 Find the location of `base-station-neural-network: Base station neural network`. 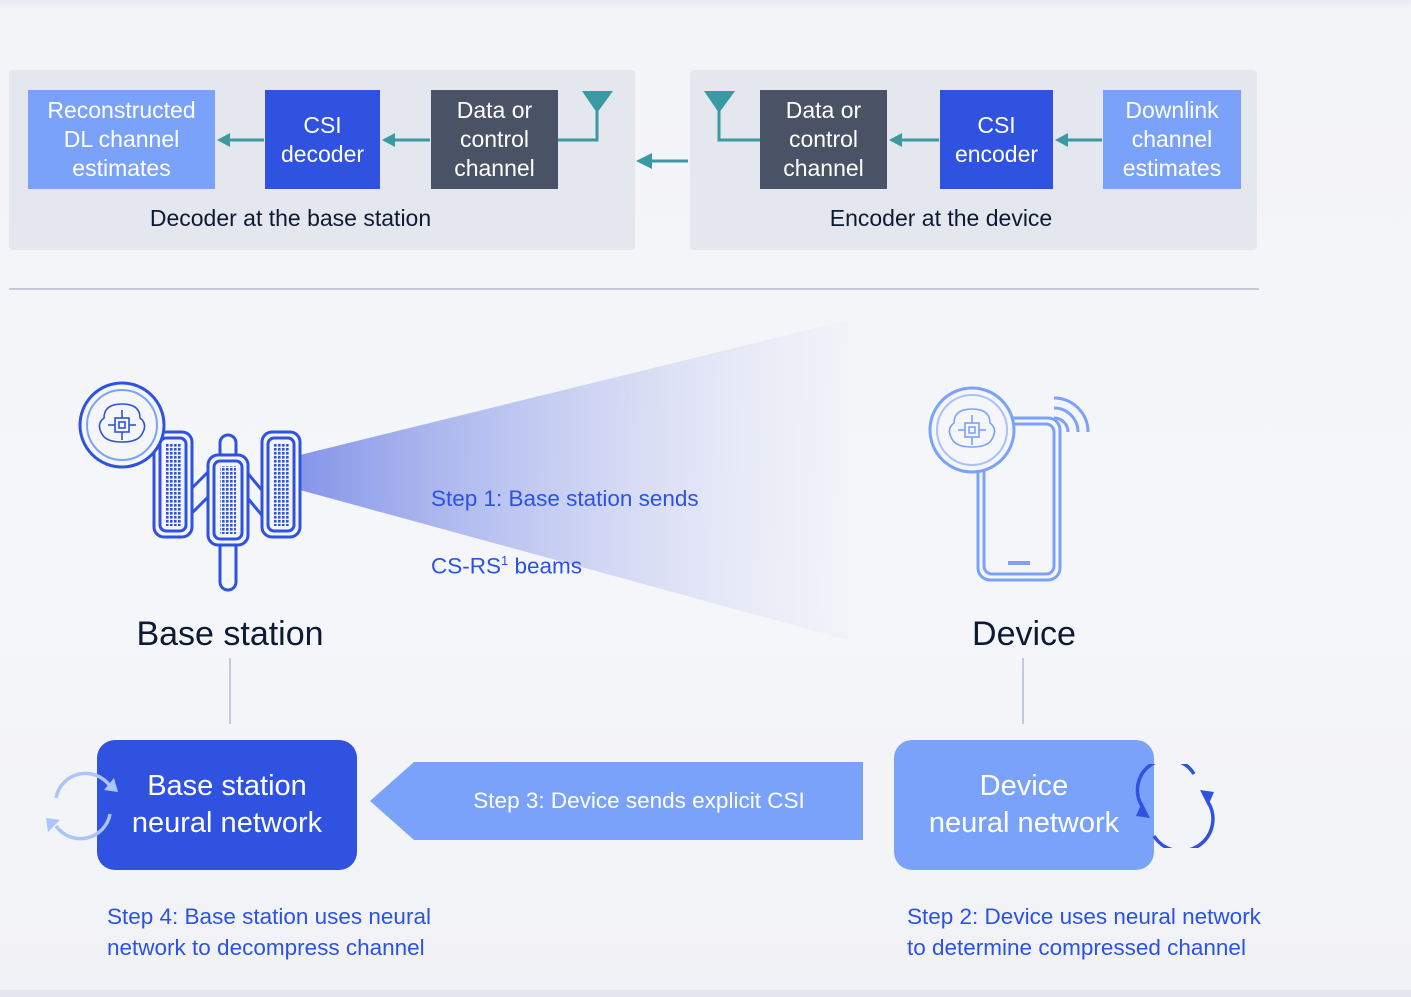

base-station-neural-network: Base station neural network is located at coordinates (227, 805).